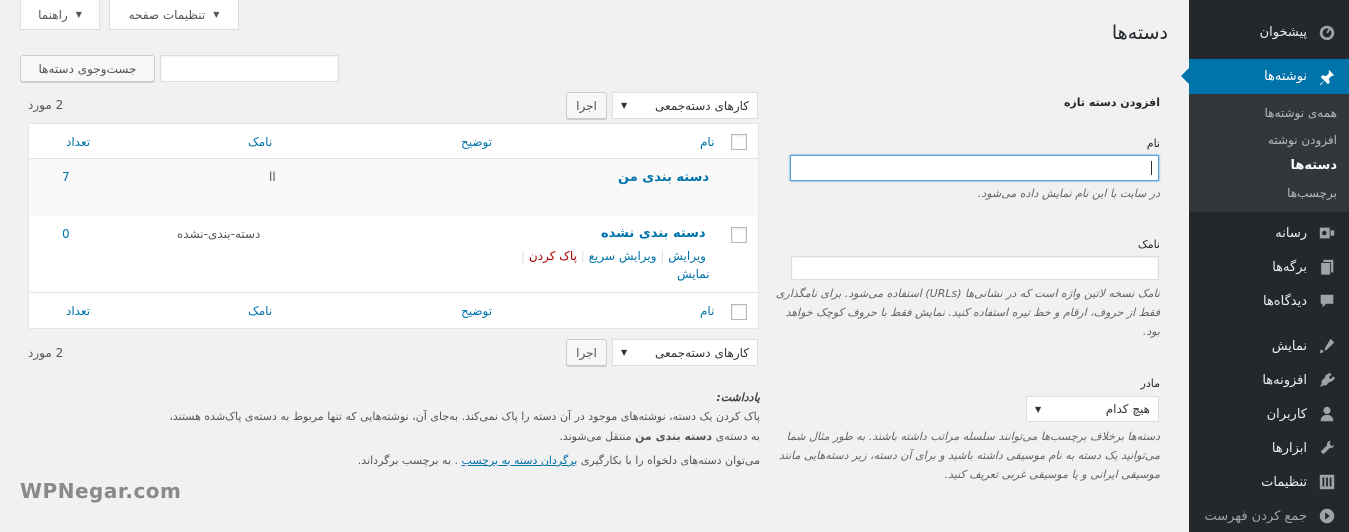 This screenshot has height=532, width=1349. I want to click on help-button: راهنما ▼, so click(60, 15).